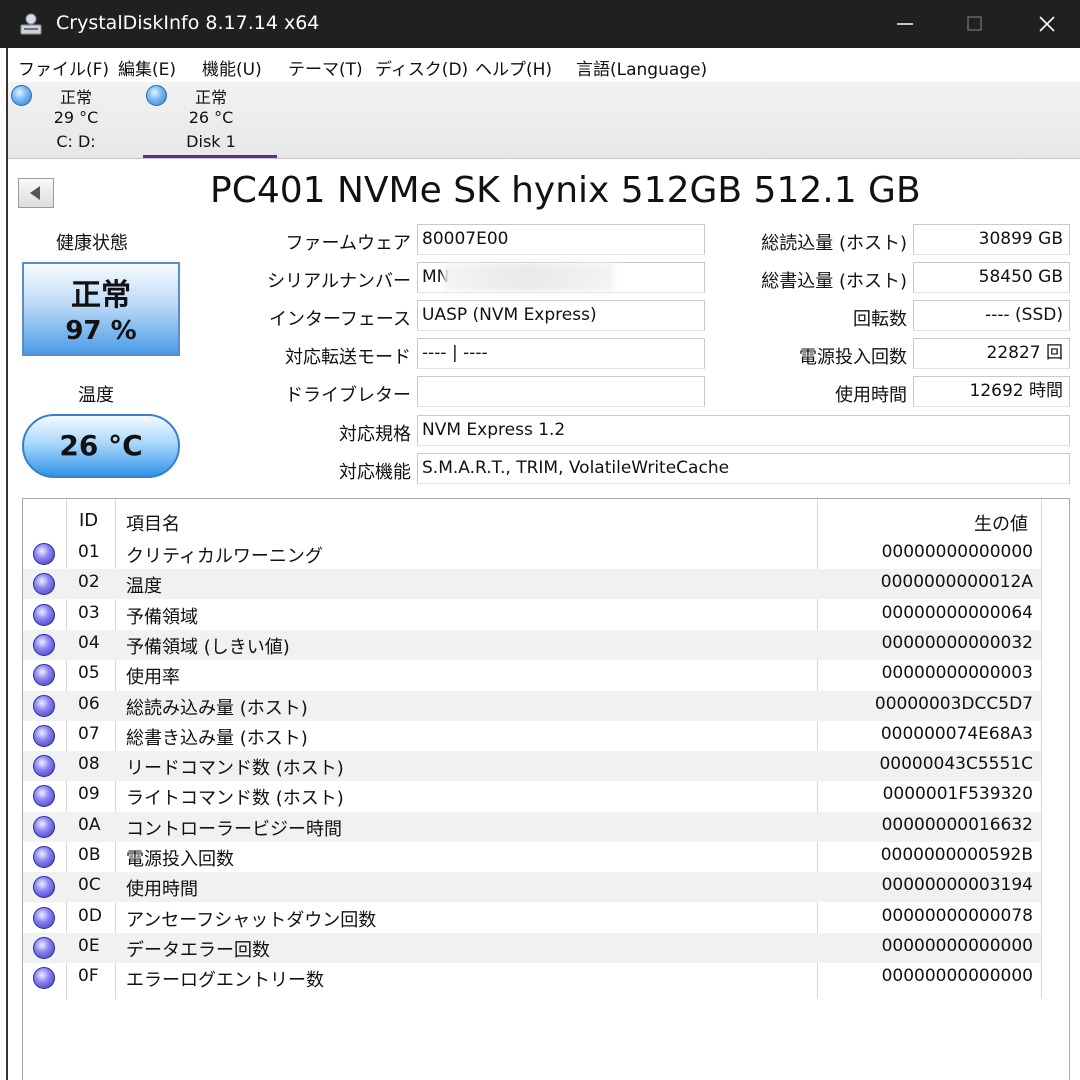 Image resolution: width=1080 pixels, height=1080 pixels. I want to click on attribute-id: 08, so click(89, 764).